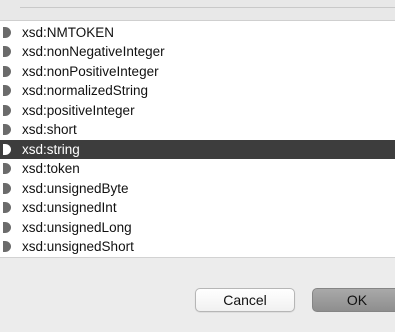  What do you see at coordinates (197, 10) in the screenshot?
I see `dialog-top-strip` at bounding box center [197, 10].